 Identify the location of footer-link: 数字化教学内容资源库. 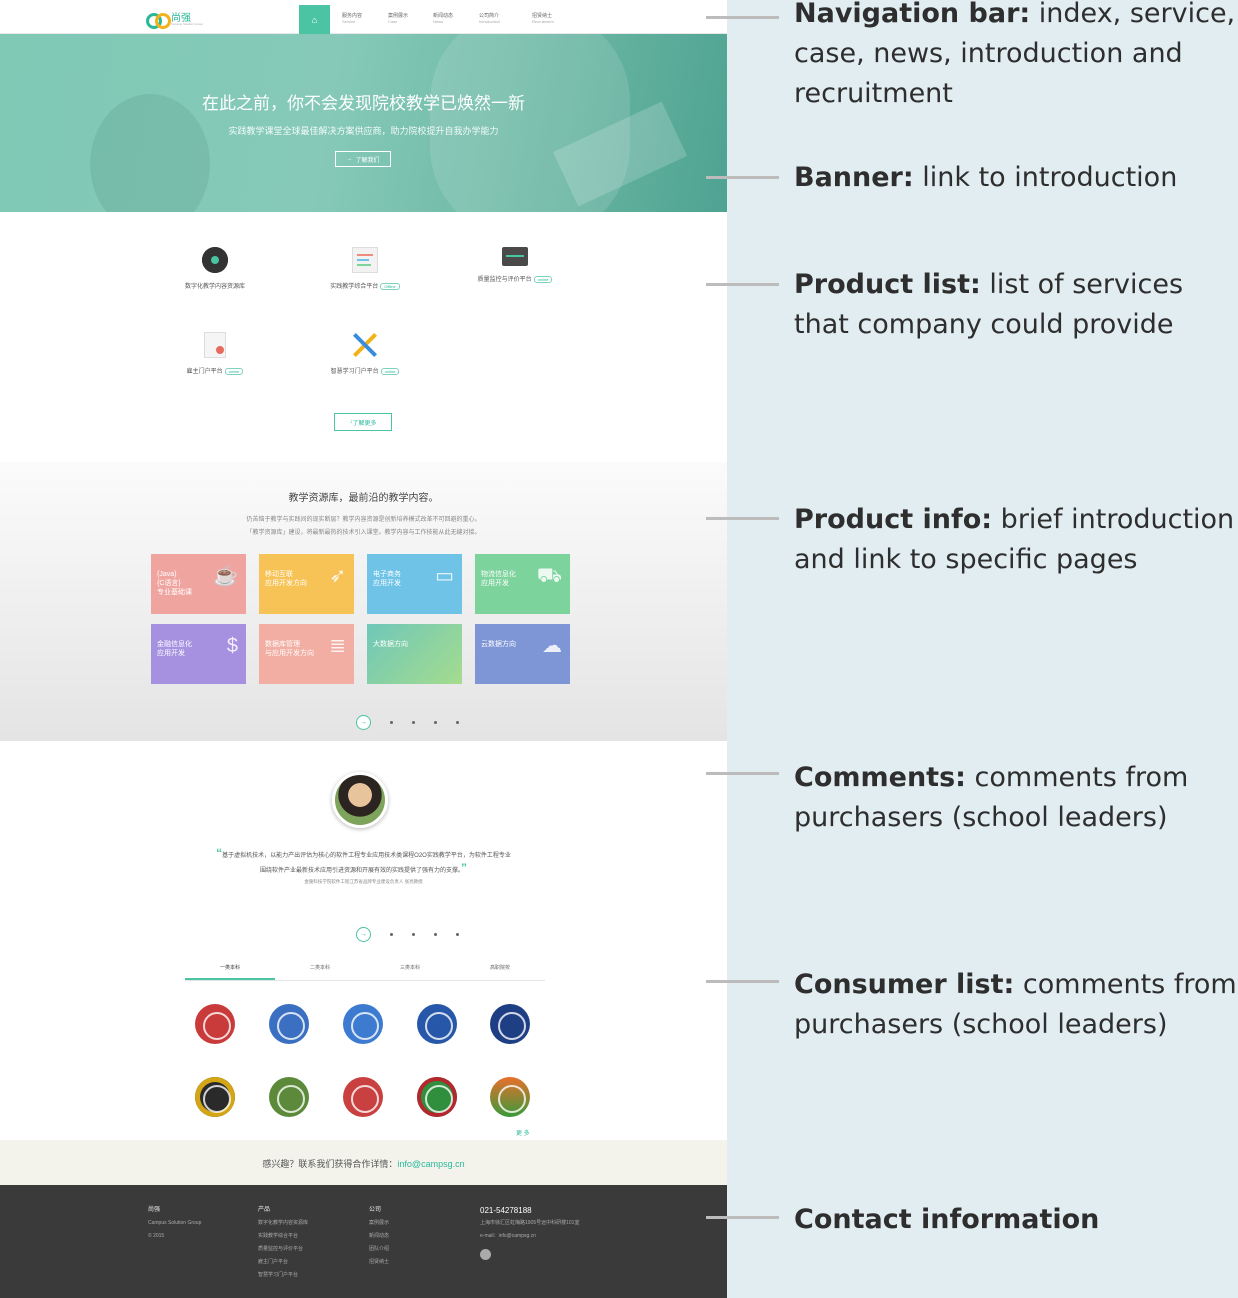
(283, 1223).